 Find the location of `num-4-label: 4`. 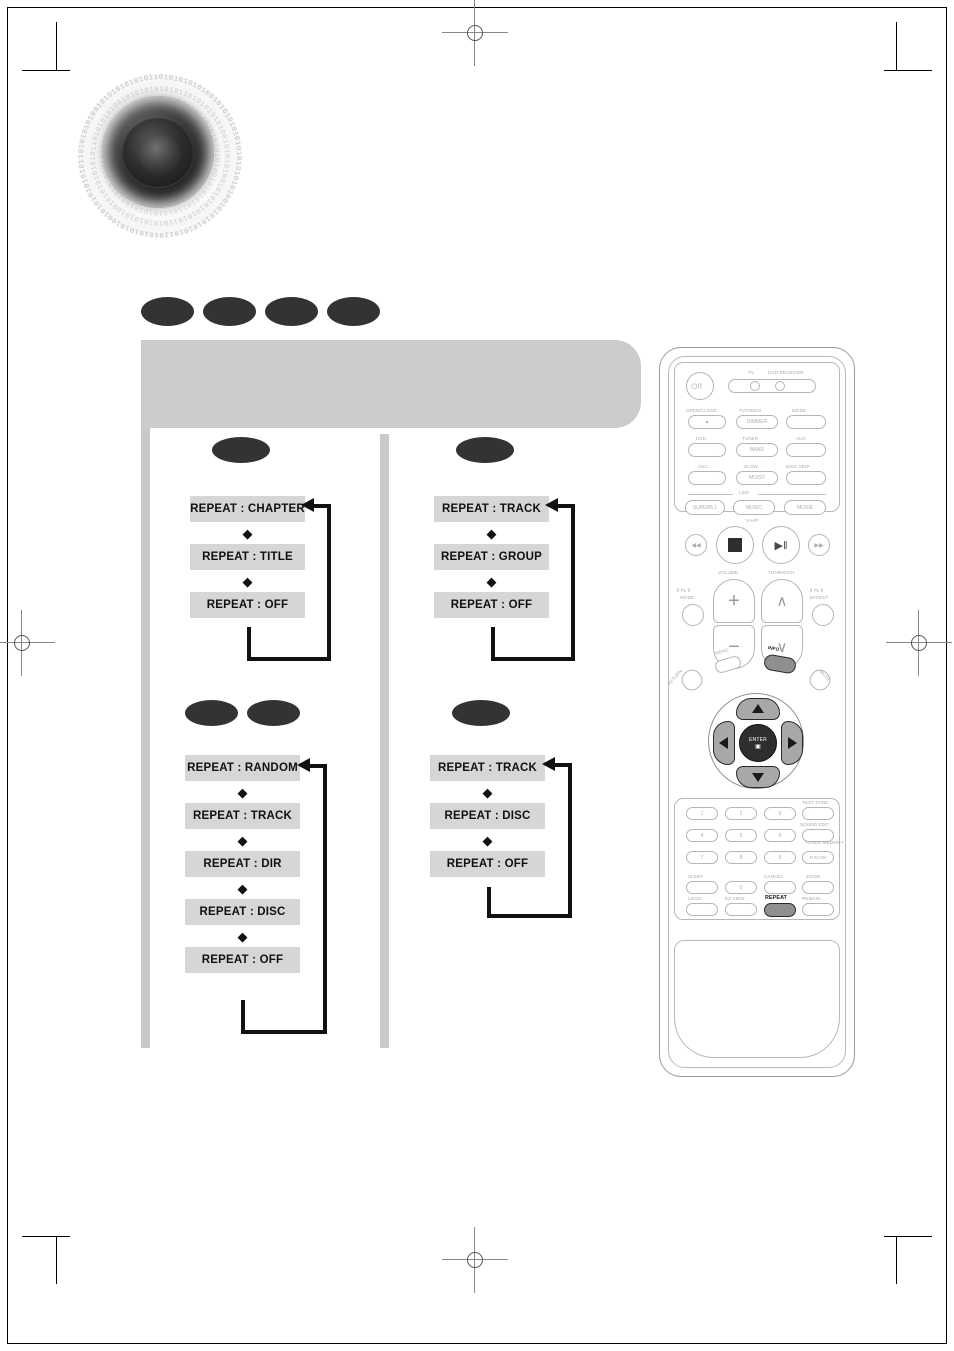

num-4-label: 4 is located at coordinates (702, 835).